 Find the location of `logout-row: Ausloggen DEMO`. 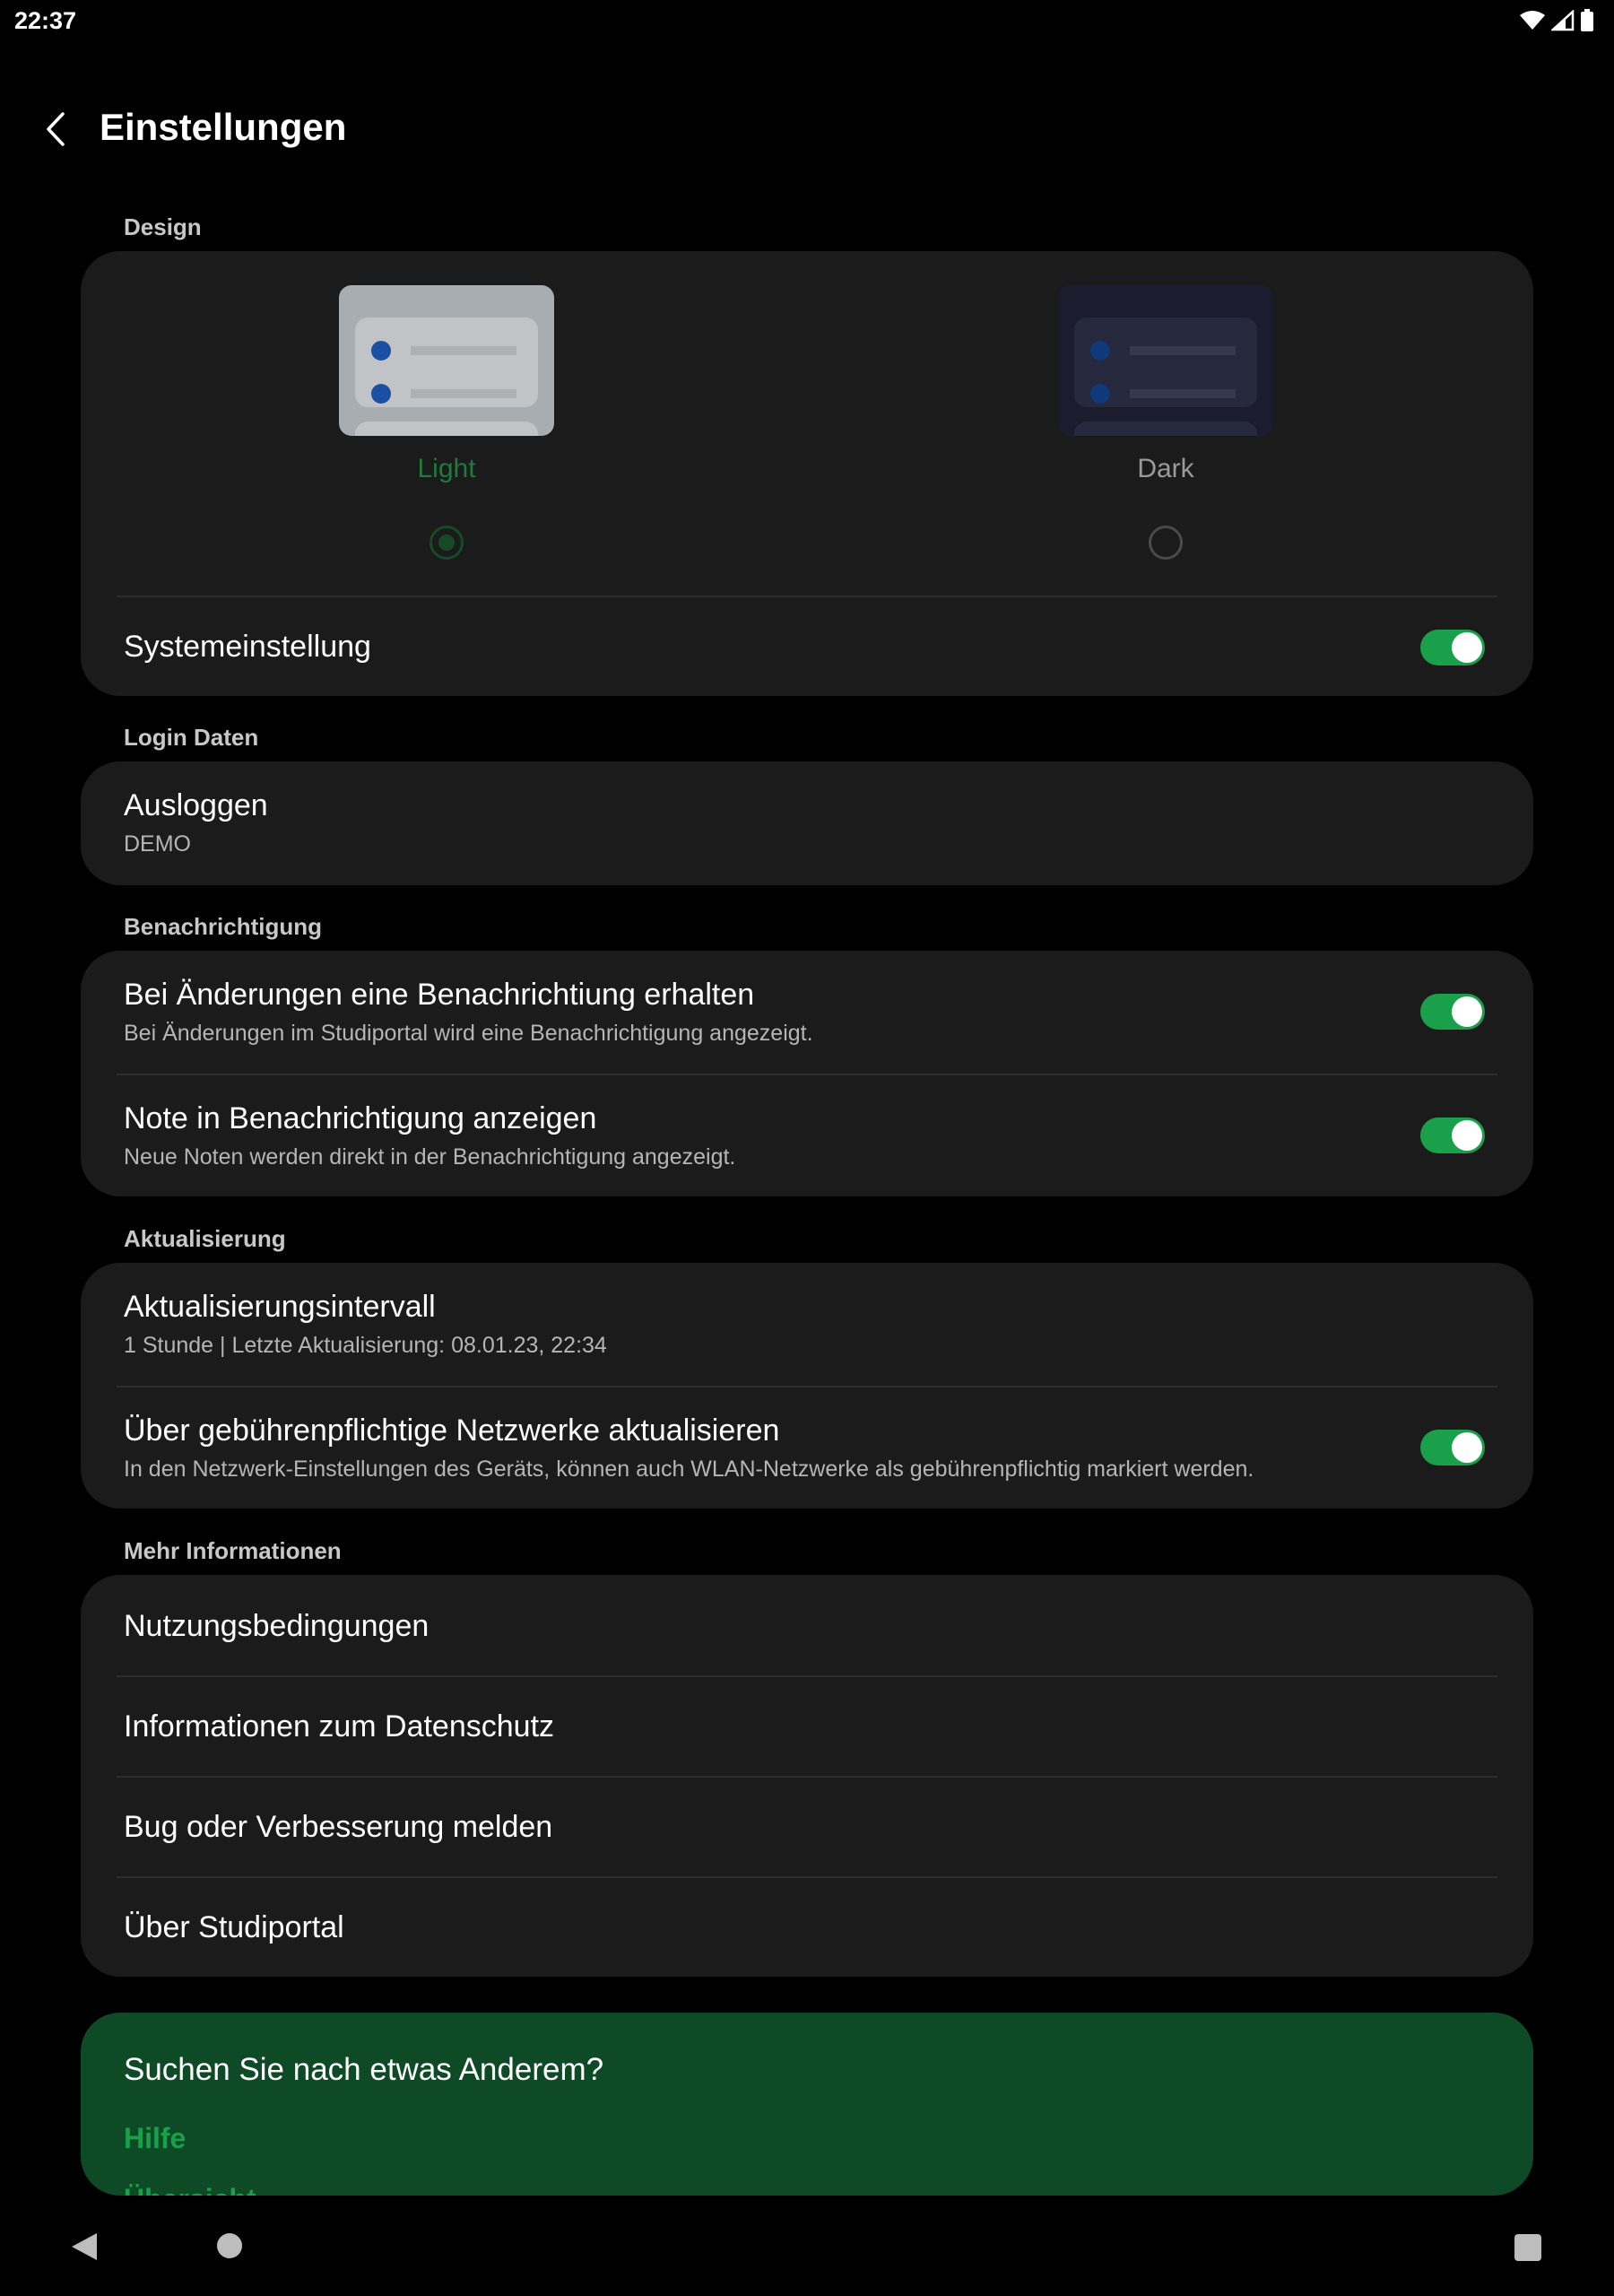

logout-row: Ausloggen DEMO is located at coordinates (807, 823).